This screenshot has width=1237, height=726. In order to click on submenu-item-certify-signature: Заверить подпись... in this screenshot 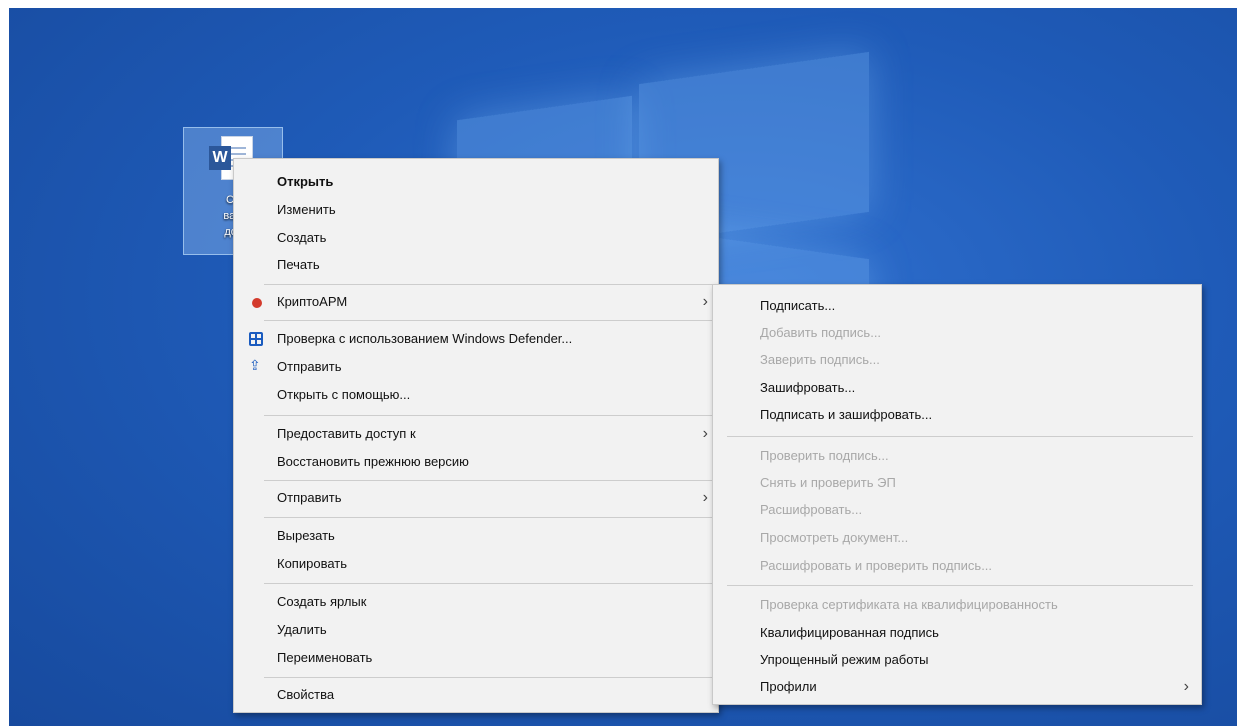, I will do `click(820, 359)`.